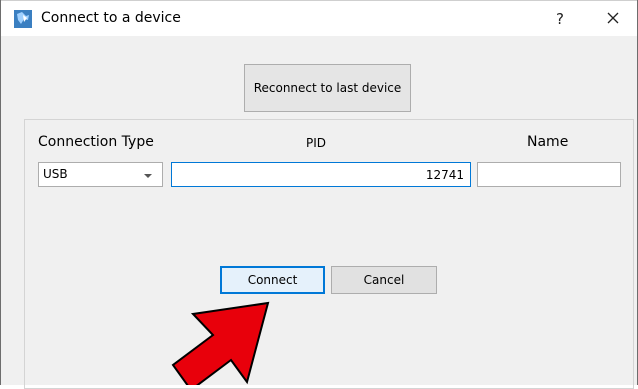 This screenshot has width=638, height=389. What do you see at coordinates (384, 280) in the screenshot?
I see `cancel-button: Cancel` at bounding box center [384, 280].